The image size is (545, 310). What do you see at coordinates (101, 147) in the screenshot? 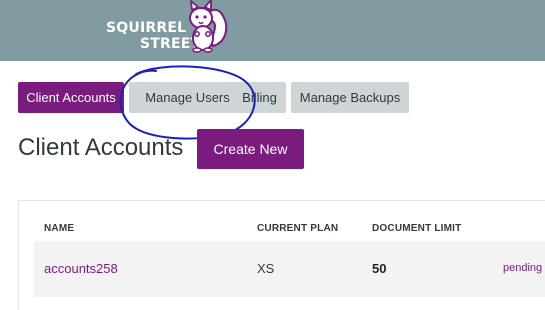
I see `page-title: Client Accounts` at bounding box center [101, 147].